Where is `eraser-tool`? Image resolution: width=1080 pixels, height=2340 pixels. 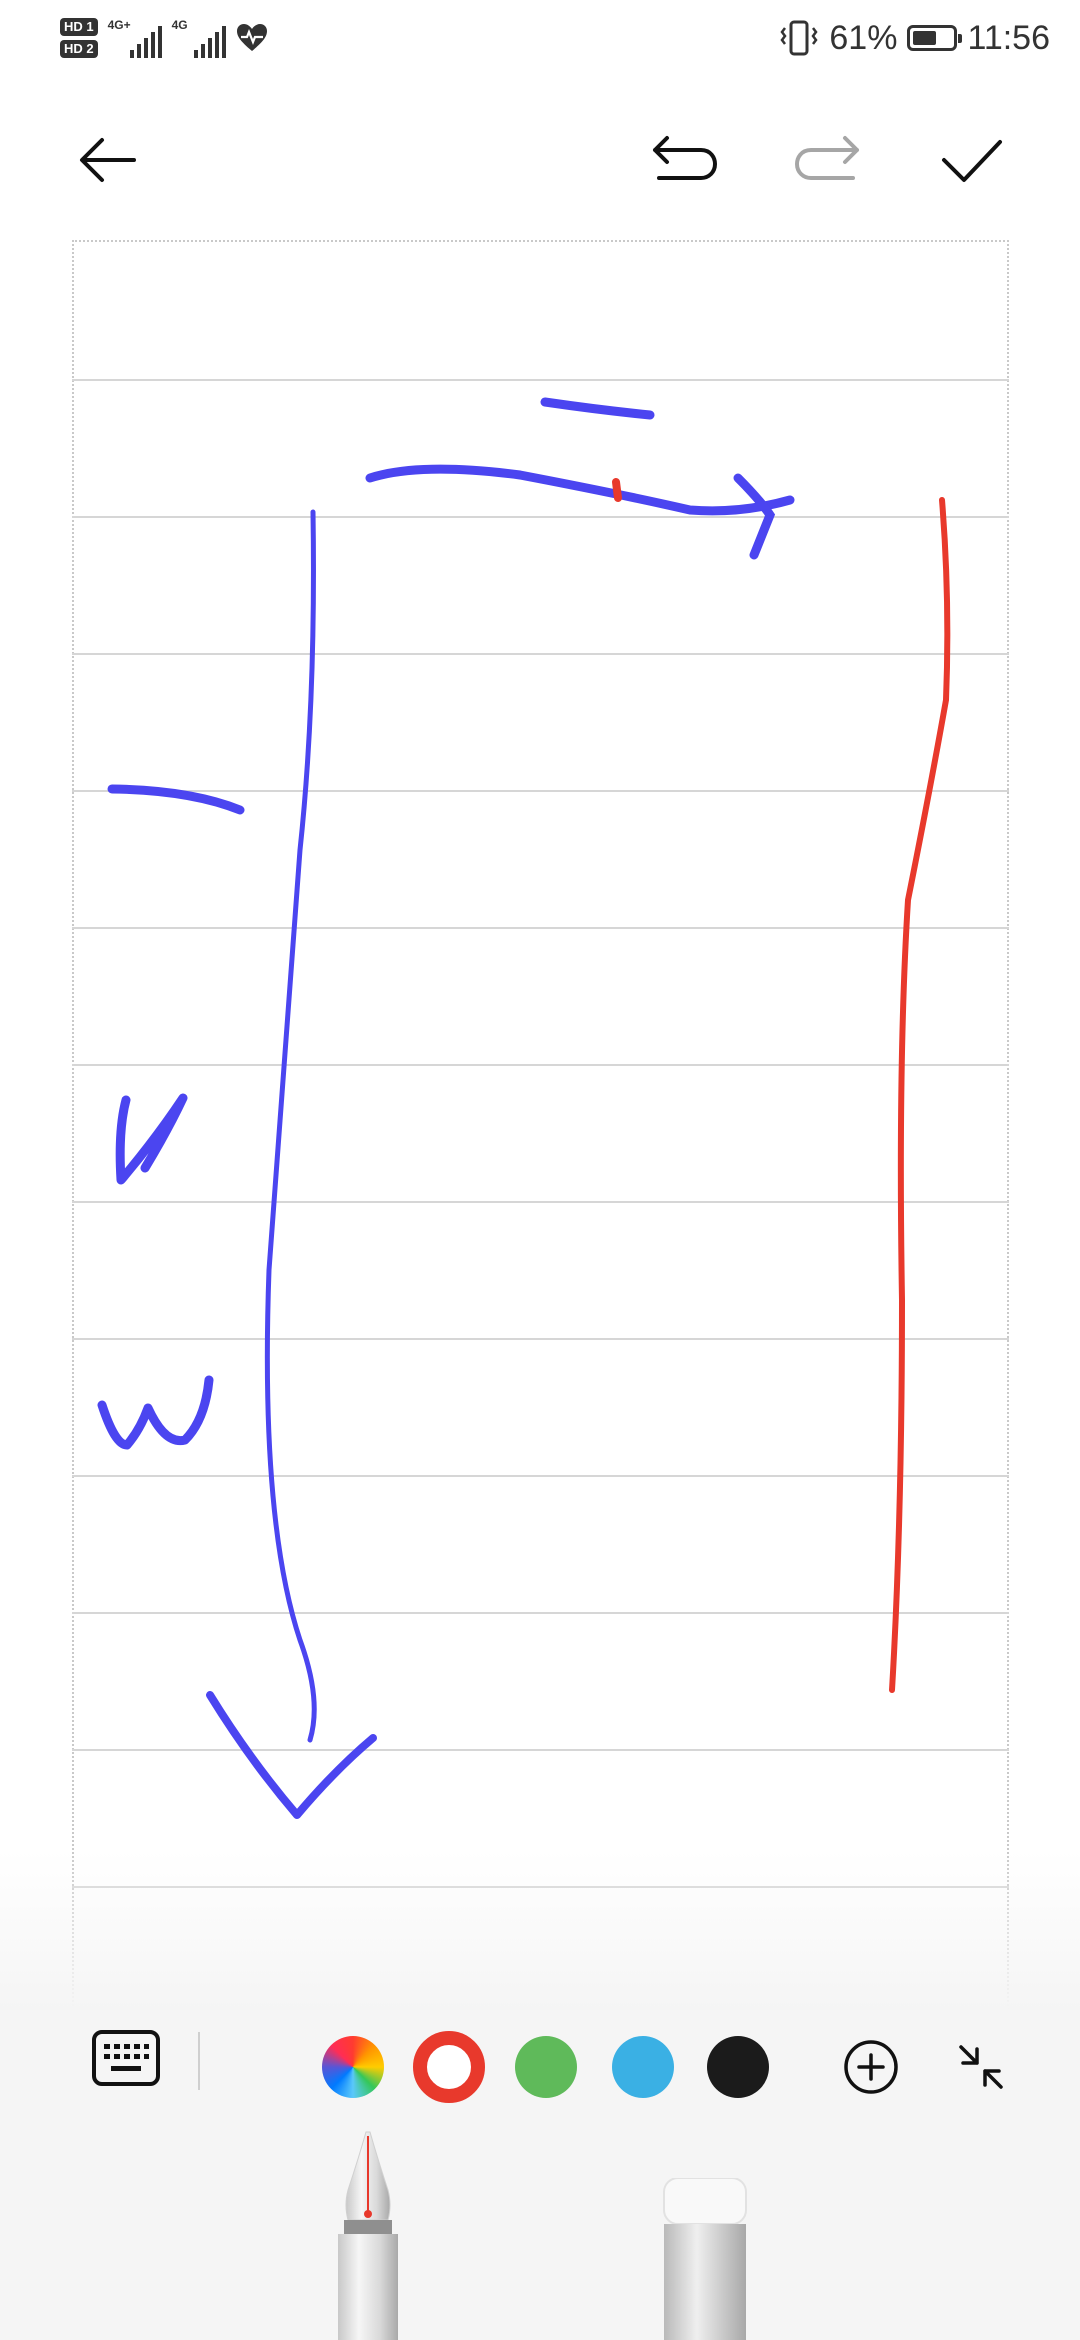
eraser-tool is located at coordinates (705, 2259).